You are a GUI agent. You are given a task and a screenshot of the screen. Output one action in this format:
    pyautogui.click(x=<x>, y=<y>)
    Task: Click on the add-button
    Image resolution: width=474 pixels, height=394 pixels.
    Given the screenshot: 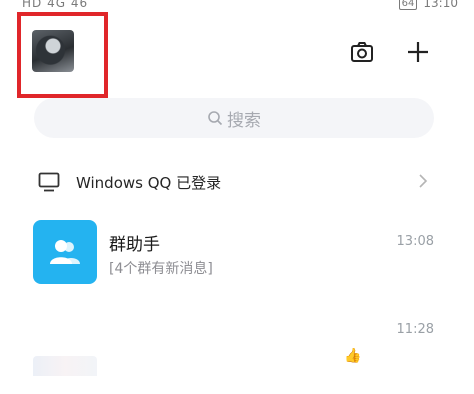 What is the action you would take?
    pyautogui.click(x=418, y=52)
    